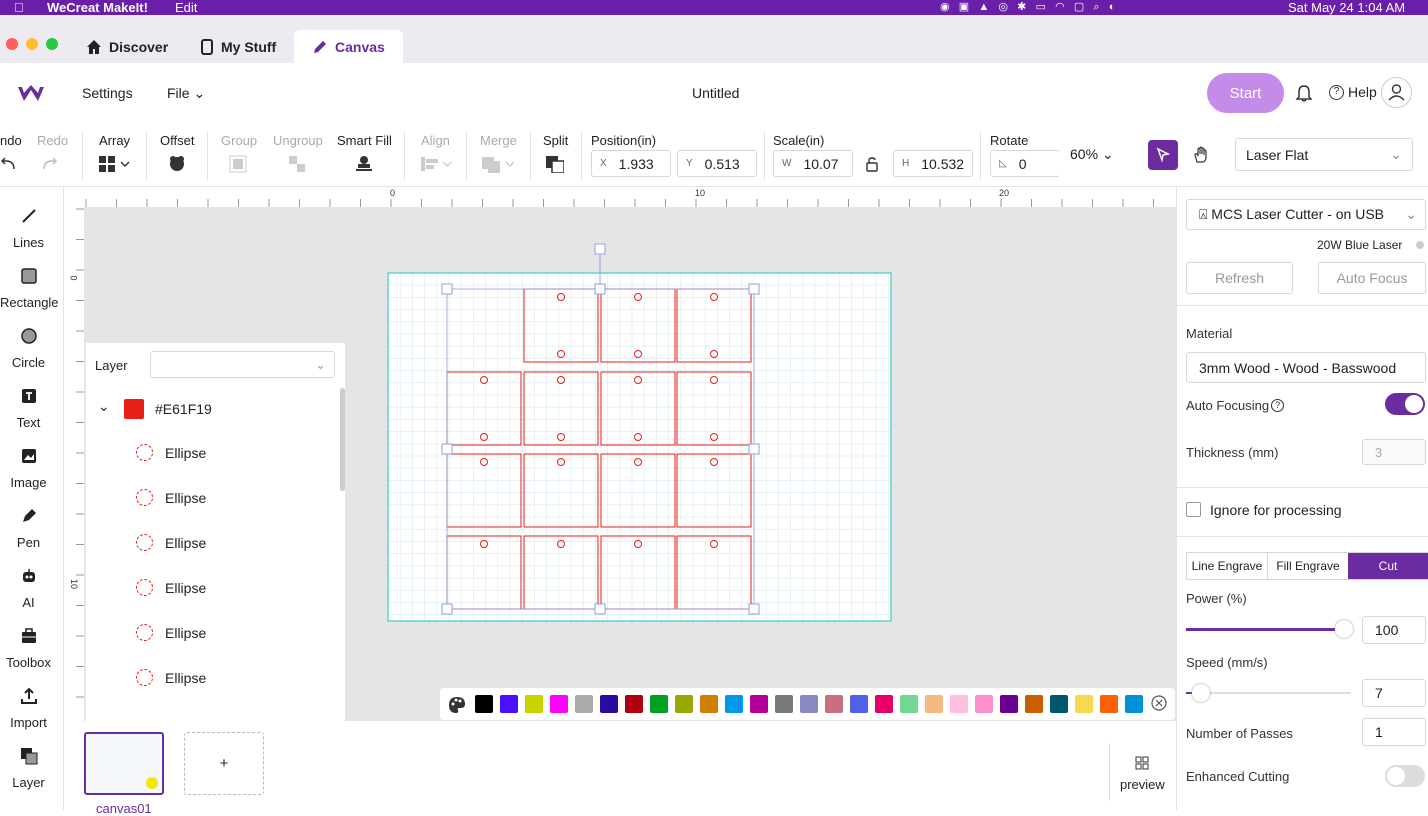 The height and width of the screenshot is (816, 1428). What do you see at coordinates (1278, 405) in the screenshot?
I see `help-icon: ?` at bounding box center [1278, 405].